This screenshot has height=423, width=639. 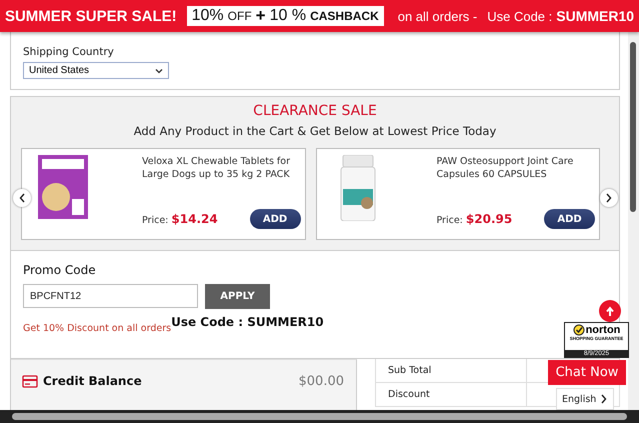 What do you see at coordinates (194, 219) in the screenshot?
I see `product-price: $14.24` at bounding box center [194, 219].